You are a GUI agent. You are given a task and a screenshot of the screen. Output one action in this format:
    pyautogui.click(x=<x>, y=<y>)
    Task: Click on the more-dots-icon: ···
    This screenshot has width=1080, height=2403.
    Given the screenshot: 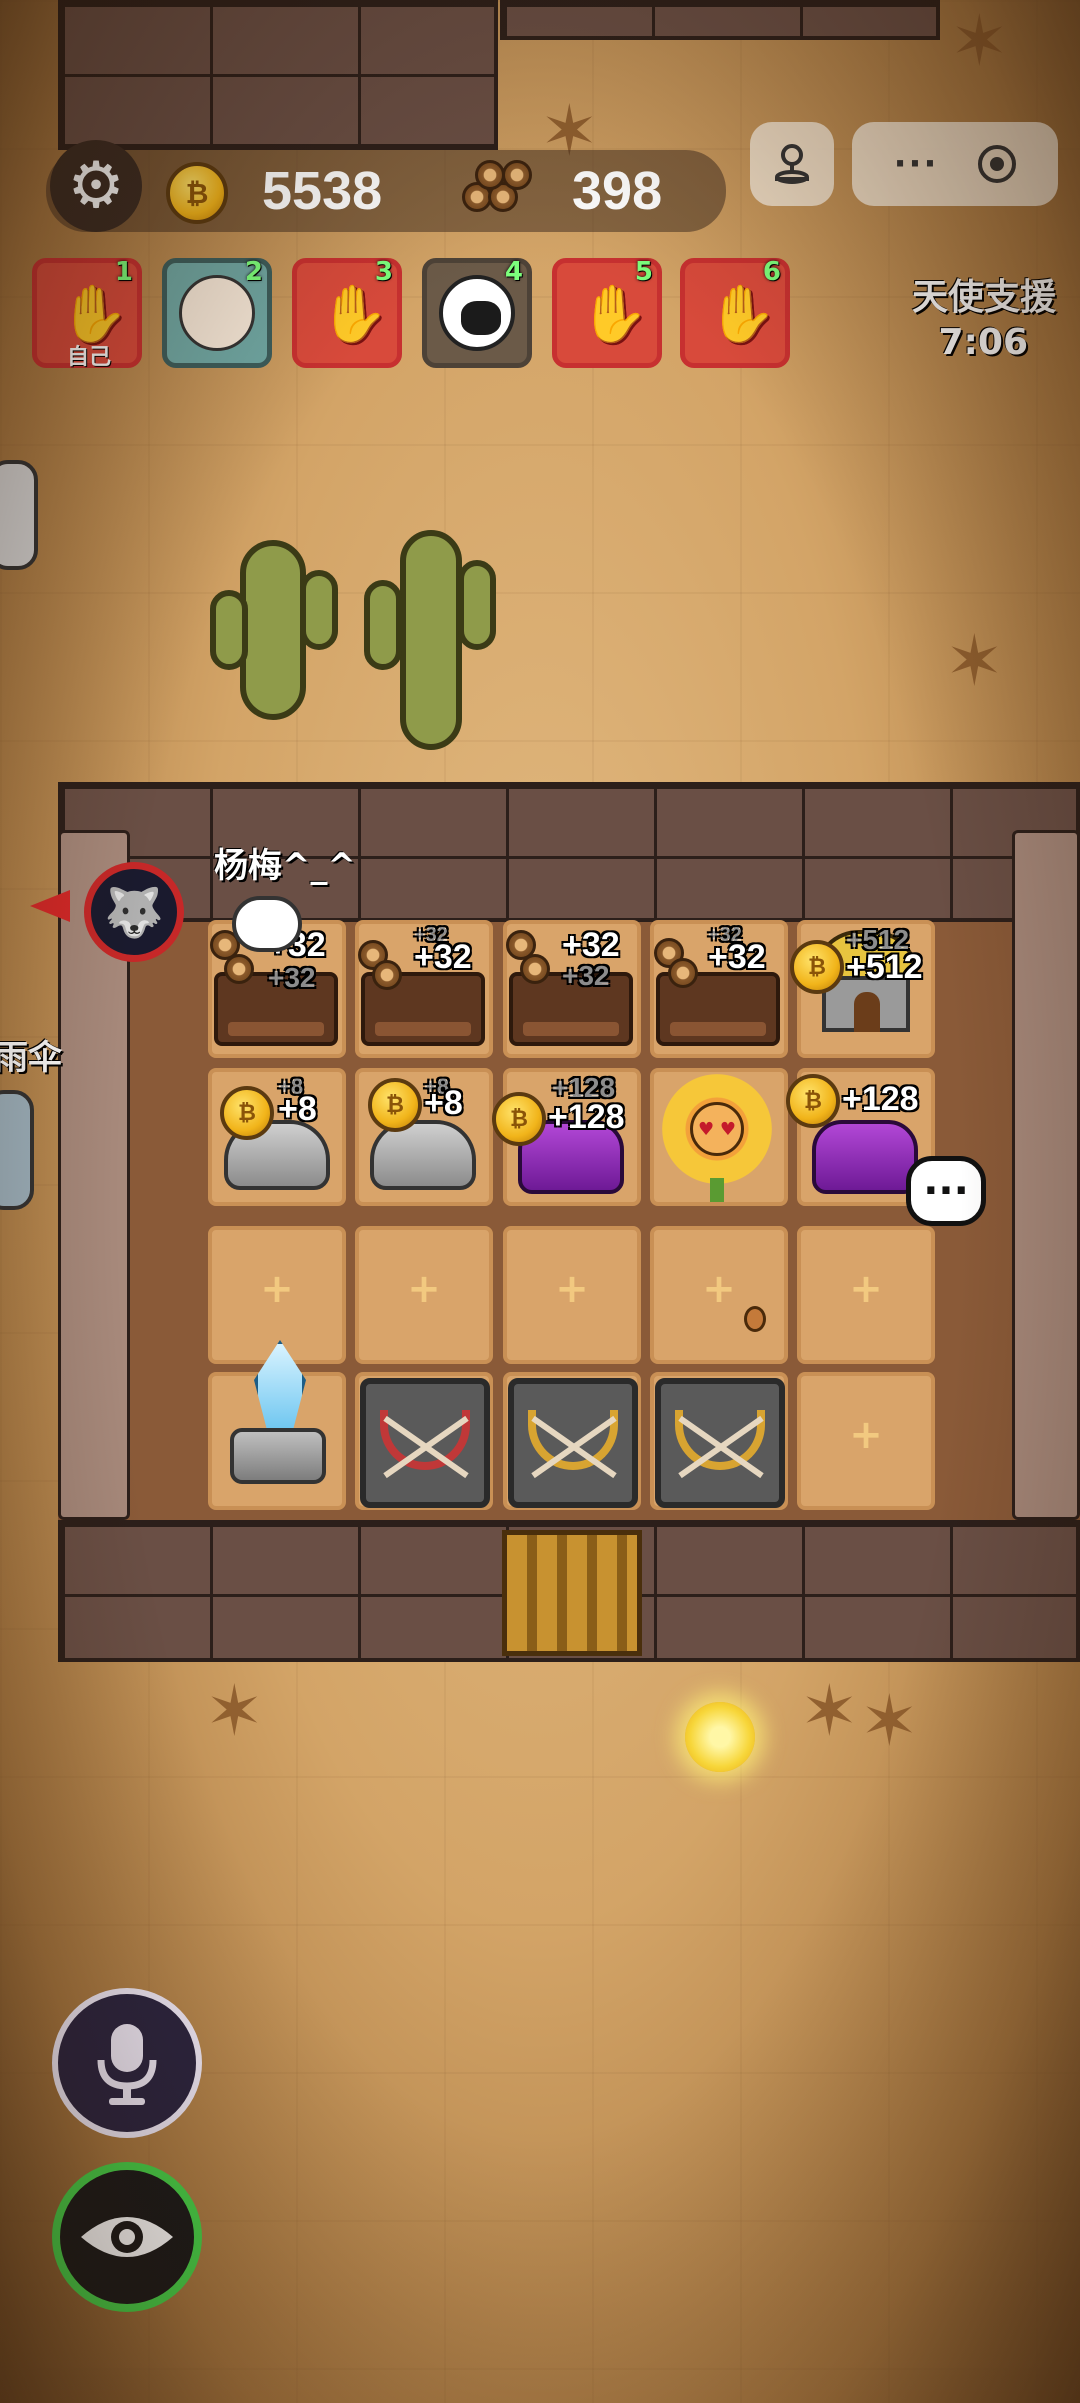 What is the action you would take?
    pyautogui.click(x=916, y=164)
    